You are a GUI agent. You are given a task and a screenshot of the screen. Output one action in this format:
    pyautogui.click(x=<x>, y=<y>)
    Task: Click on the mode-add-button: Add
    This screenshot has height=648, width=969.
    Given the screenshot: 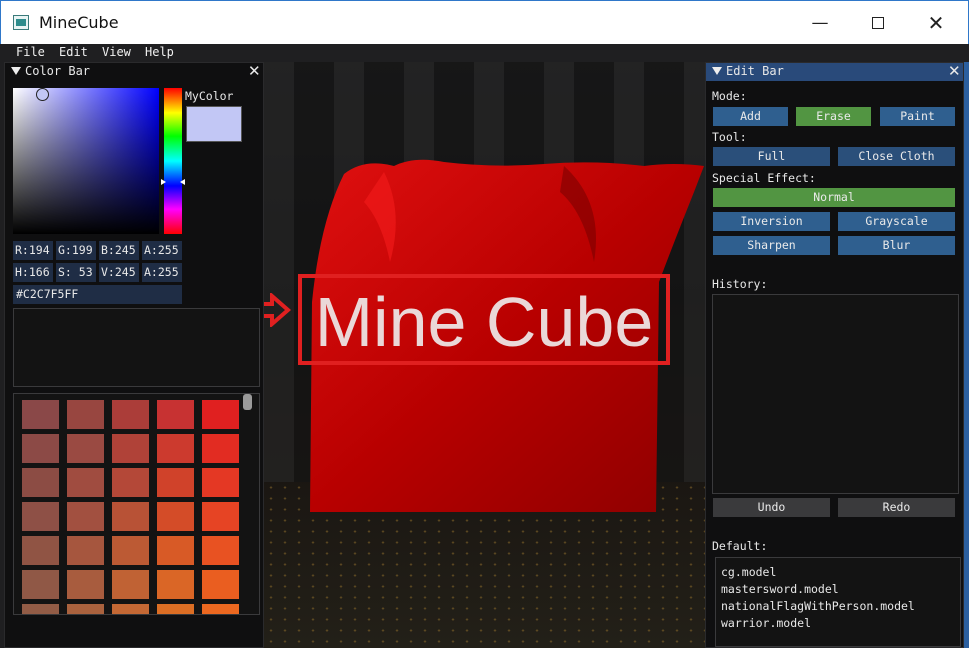 What is the action you would take?
    pyautogui.click(x=750, y=116)
    